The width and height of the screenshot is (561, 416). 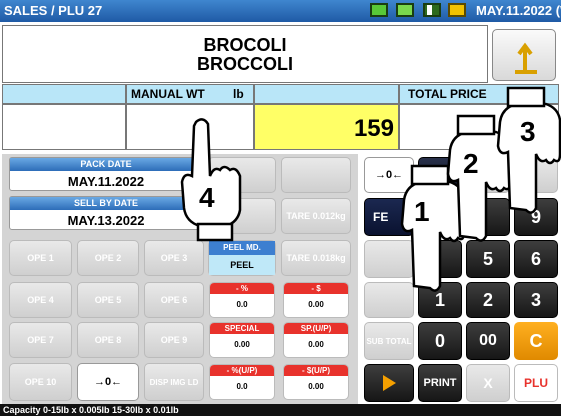 I want to click on special-unit-price-label: SP.(U/P), so click(x=316, y=328).